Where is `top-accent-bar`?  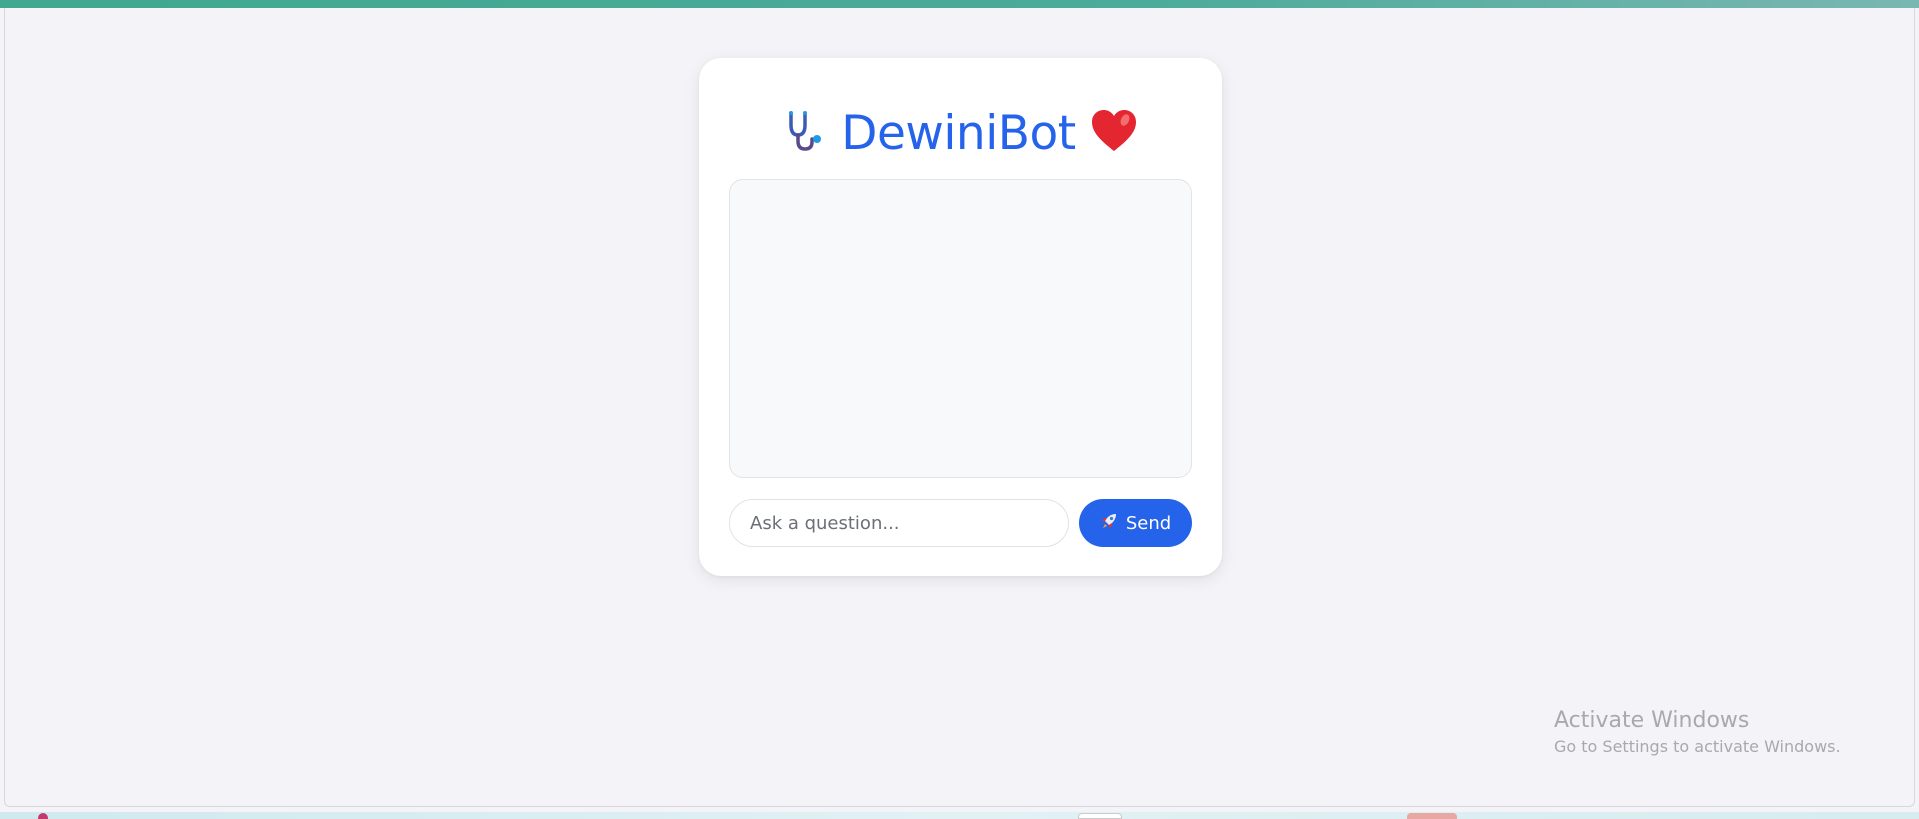 top-accent-bar is located at coordinates (959, 4).